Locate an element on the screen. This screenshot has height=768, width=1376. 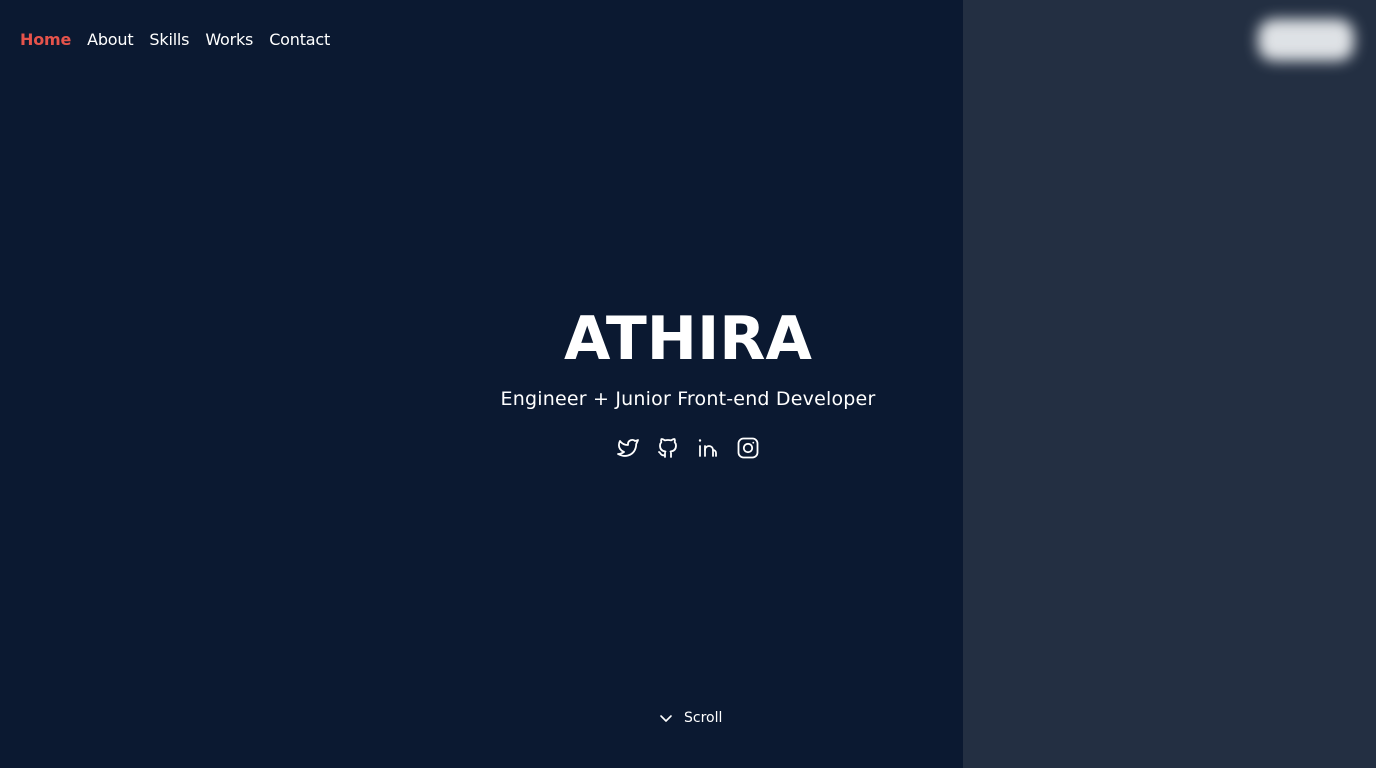
instagram-icon is located at coordinates (748, 448).